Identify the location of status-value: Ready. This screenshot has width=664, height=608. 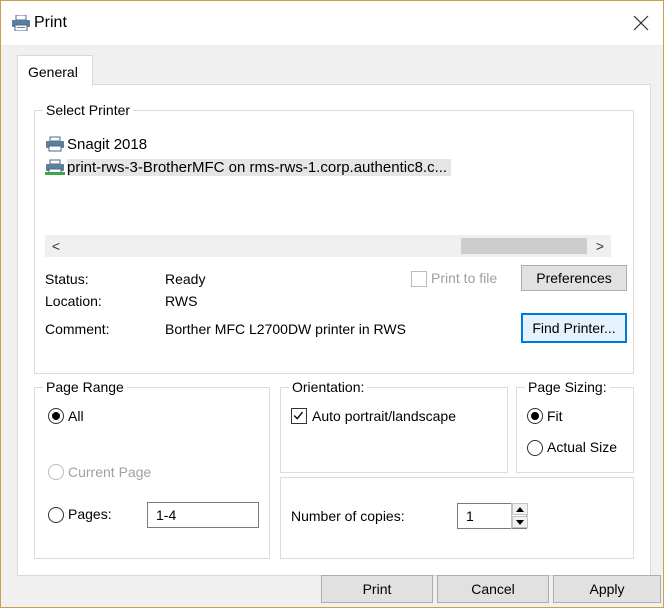
(185, 279).